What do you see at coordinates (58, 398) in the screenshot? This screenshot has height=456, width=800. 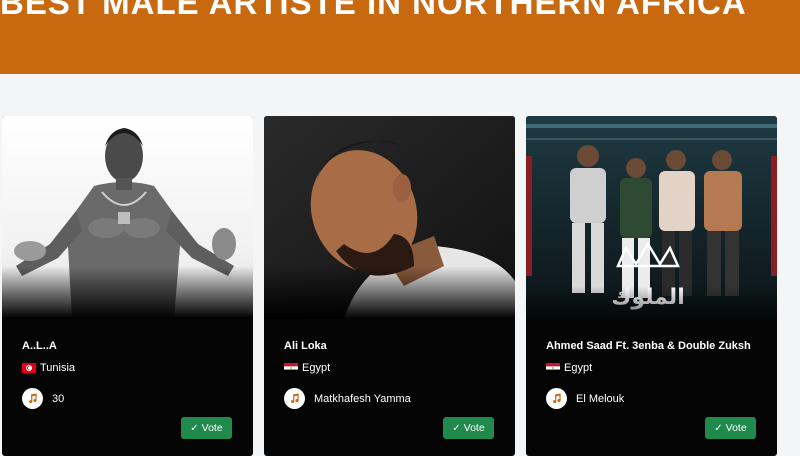 I see `song-title: 30` at bounding box center [58, 398].